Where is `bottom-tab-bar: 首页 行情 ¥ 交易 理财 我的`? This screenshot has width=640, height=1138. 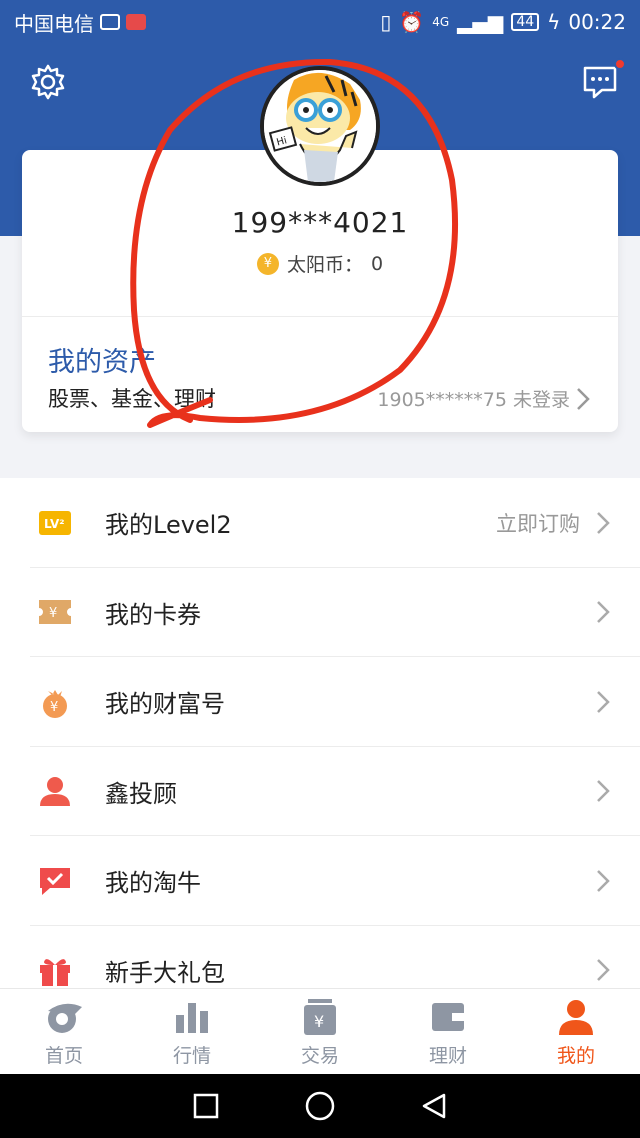 bottom-tab-bar: 首页 行情 ¥ 交易 理财 我的 is located at coordinates (320, 1031).